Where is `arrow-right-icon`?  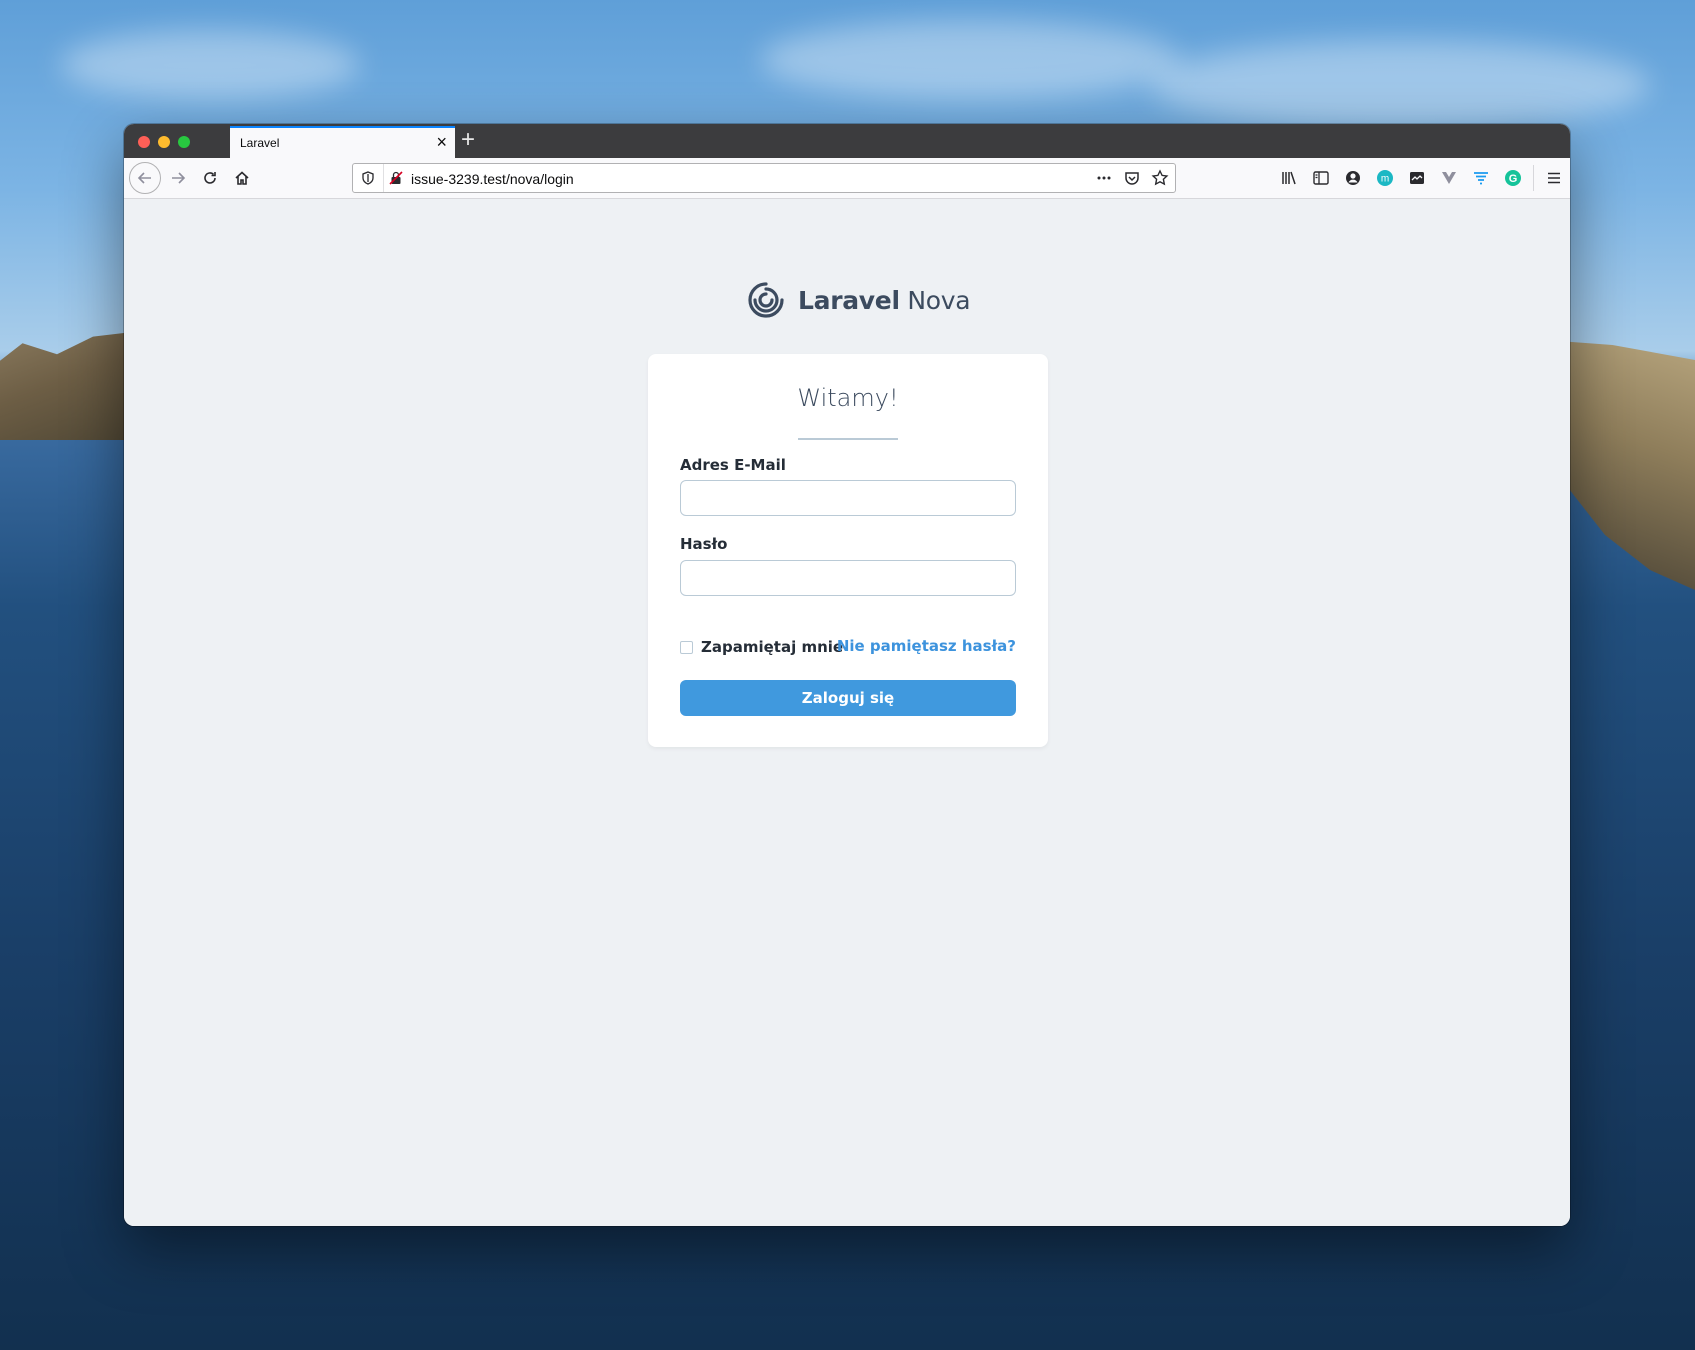 arrow-right-icon is located at coordinates (179, 178).